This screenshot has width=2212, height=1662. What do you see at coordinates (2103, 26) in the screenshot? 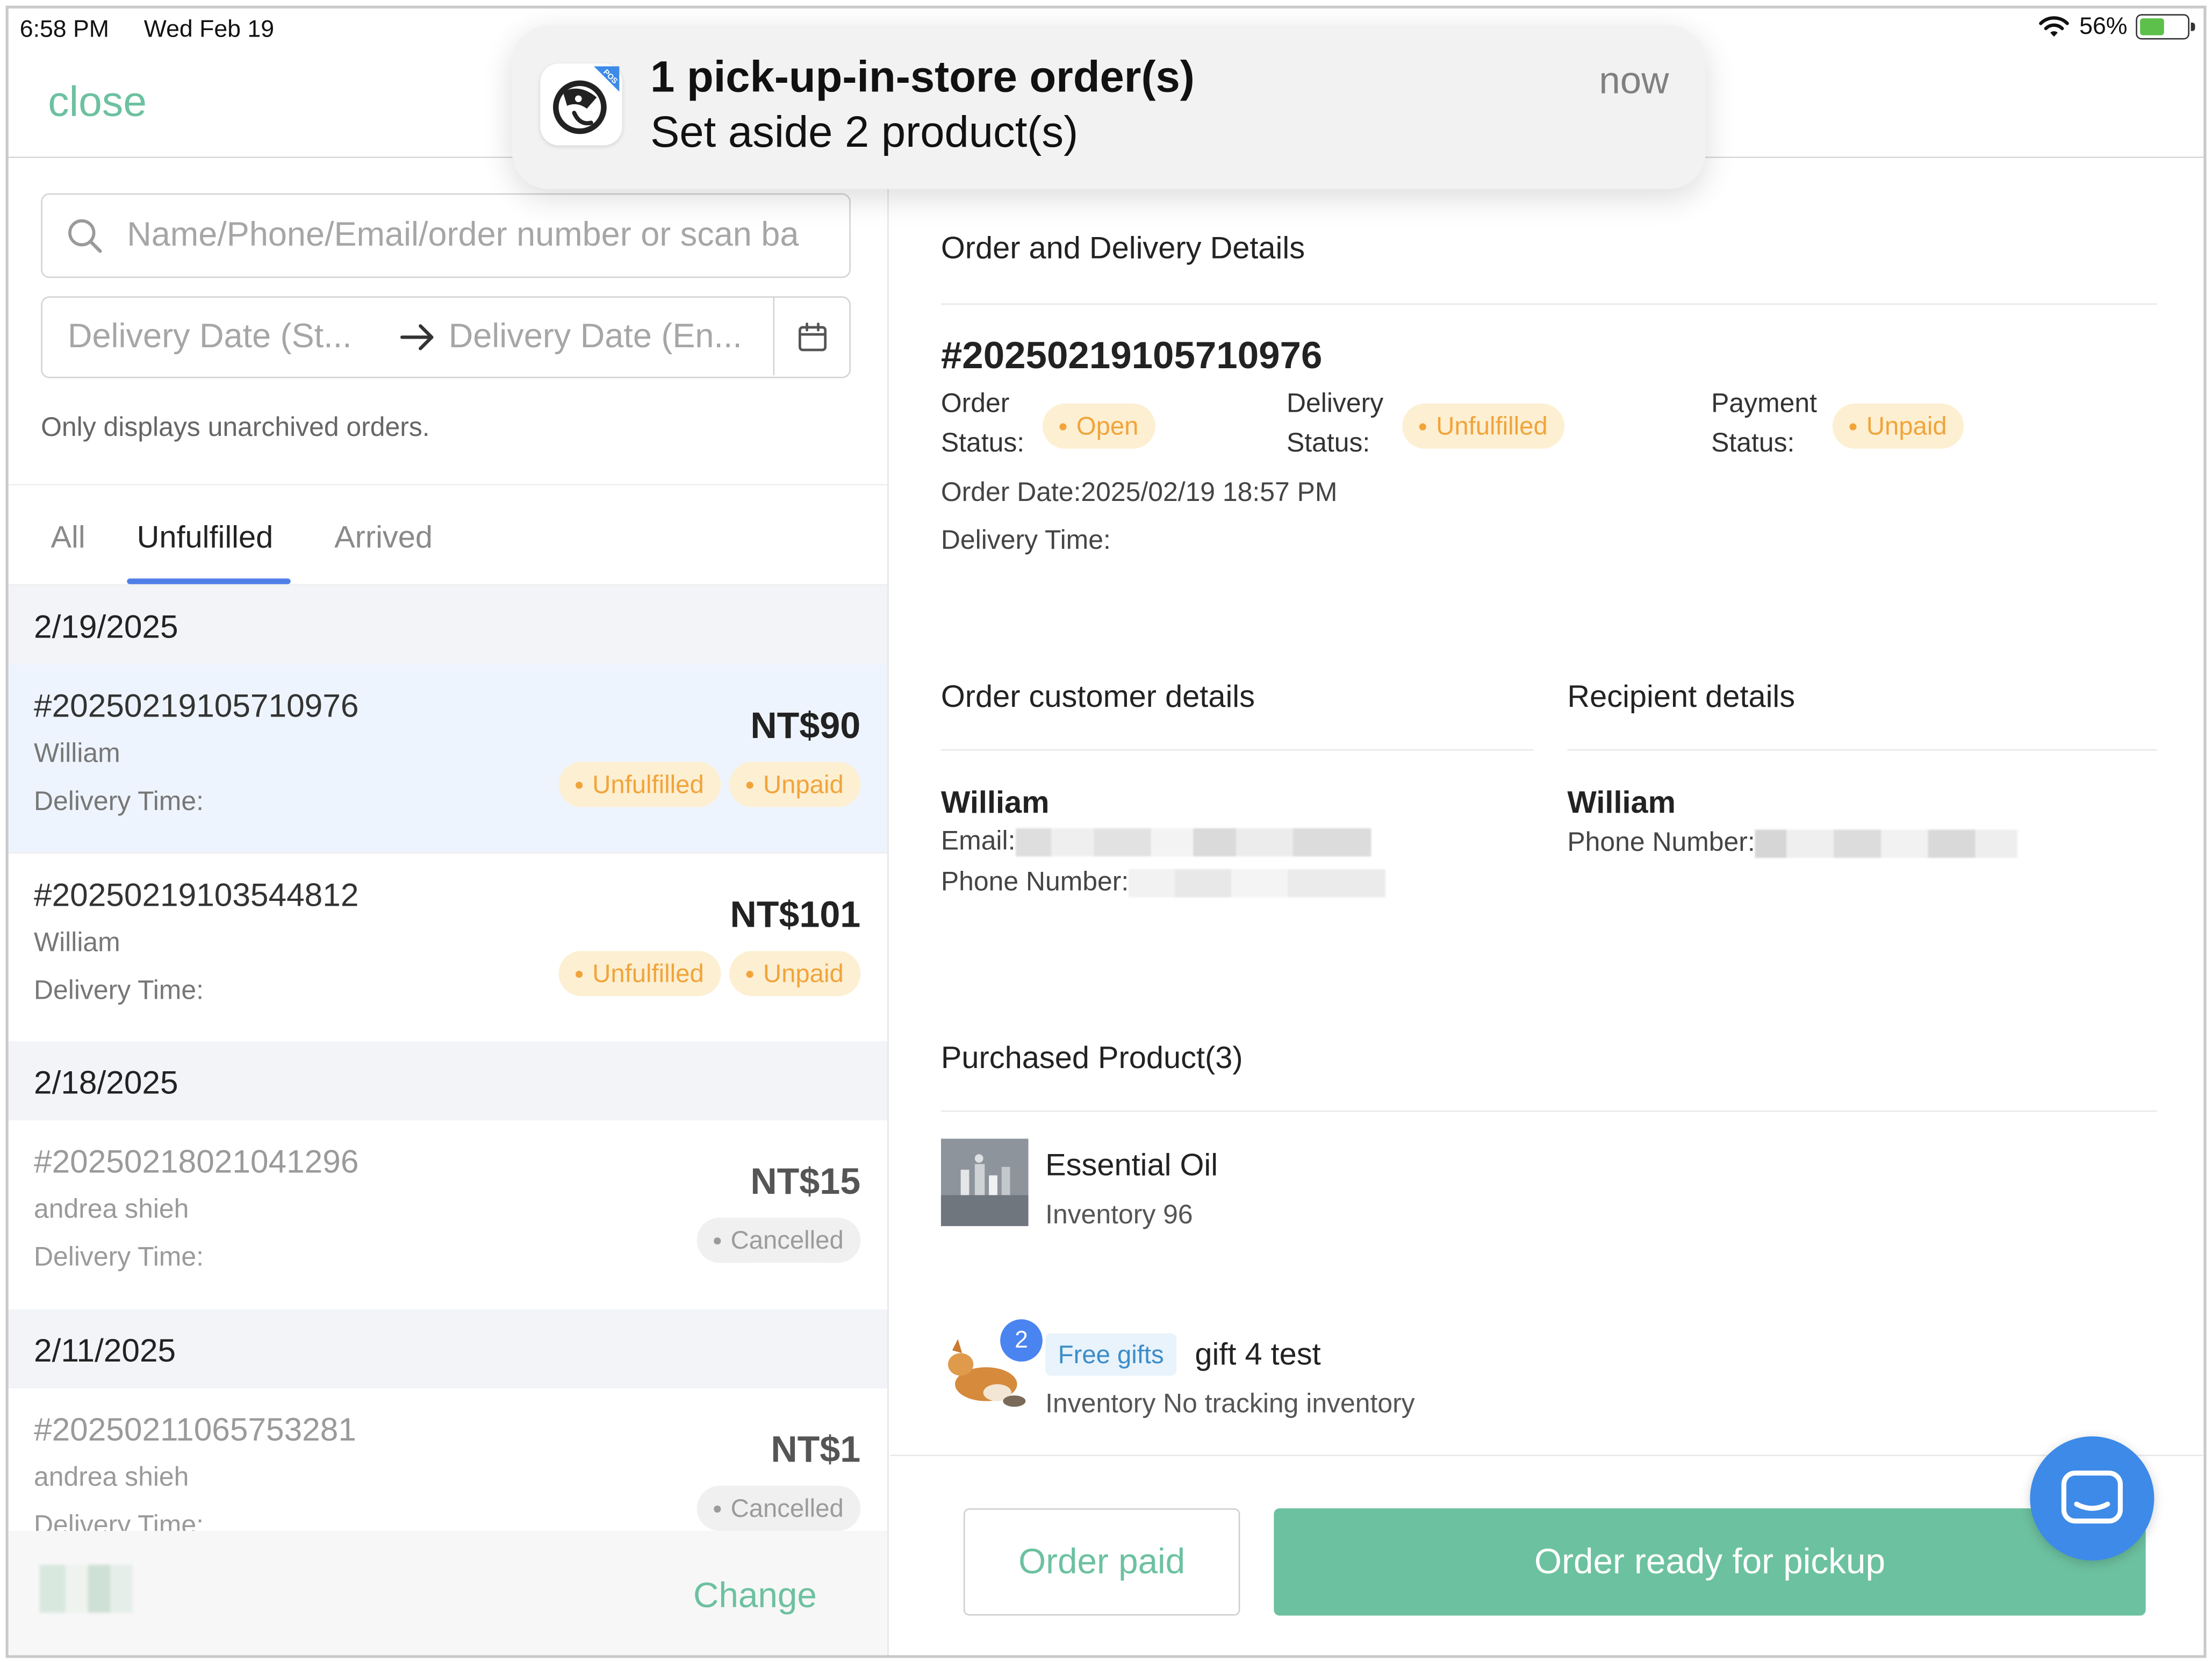
I see `battery-percent: 56%` at bounding box center [2103, 26].